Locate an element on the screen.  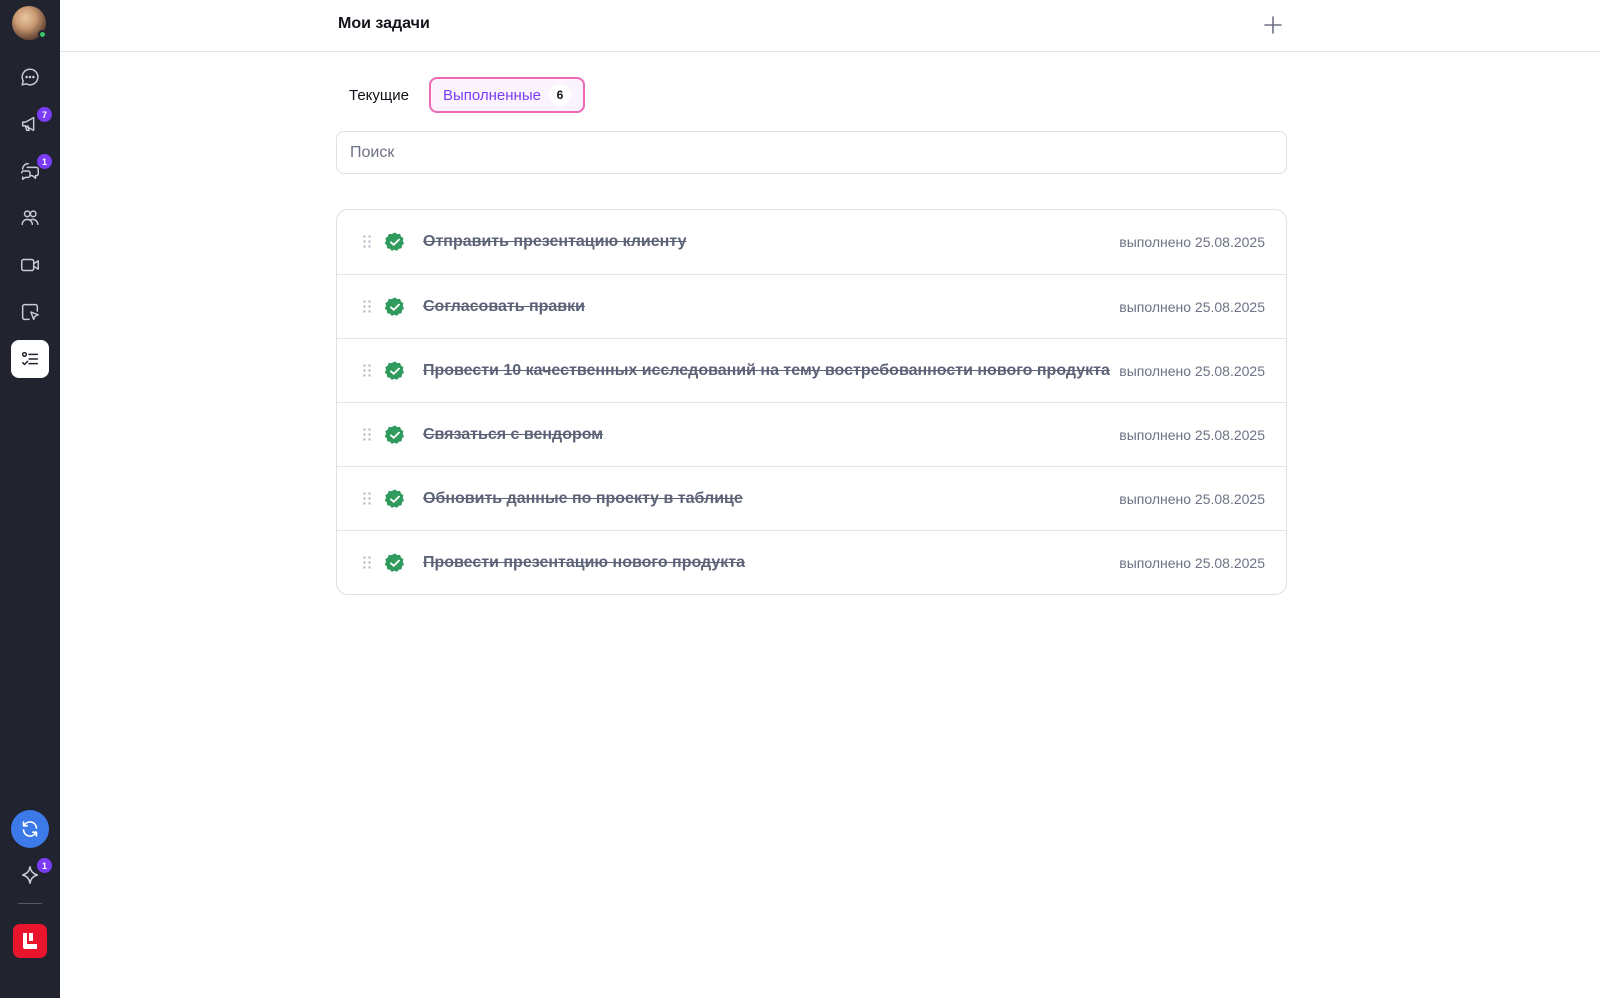
sidebar-item-boards is located at coordinates (30, 312).